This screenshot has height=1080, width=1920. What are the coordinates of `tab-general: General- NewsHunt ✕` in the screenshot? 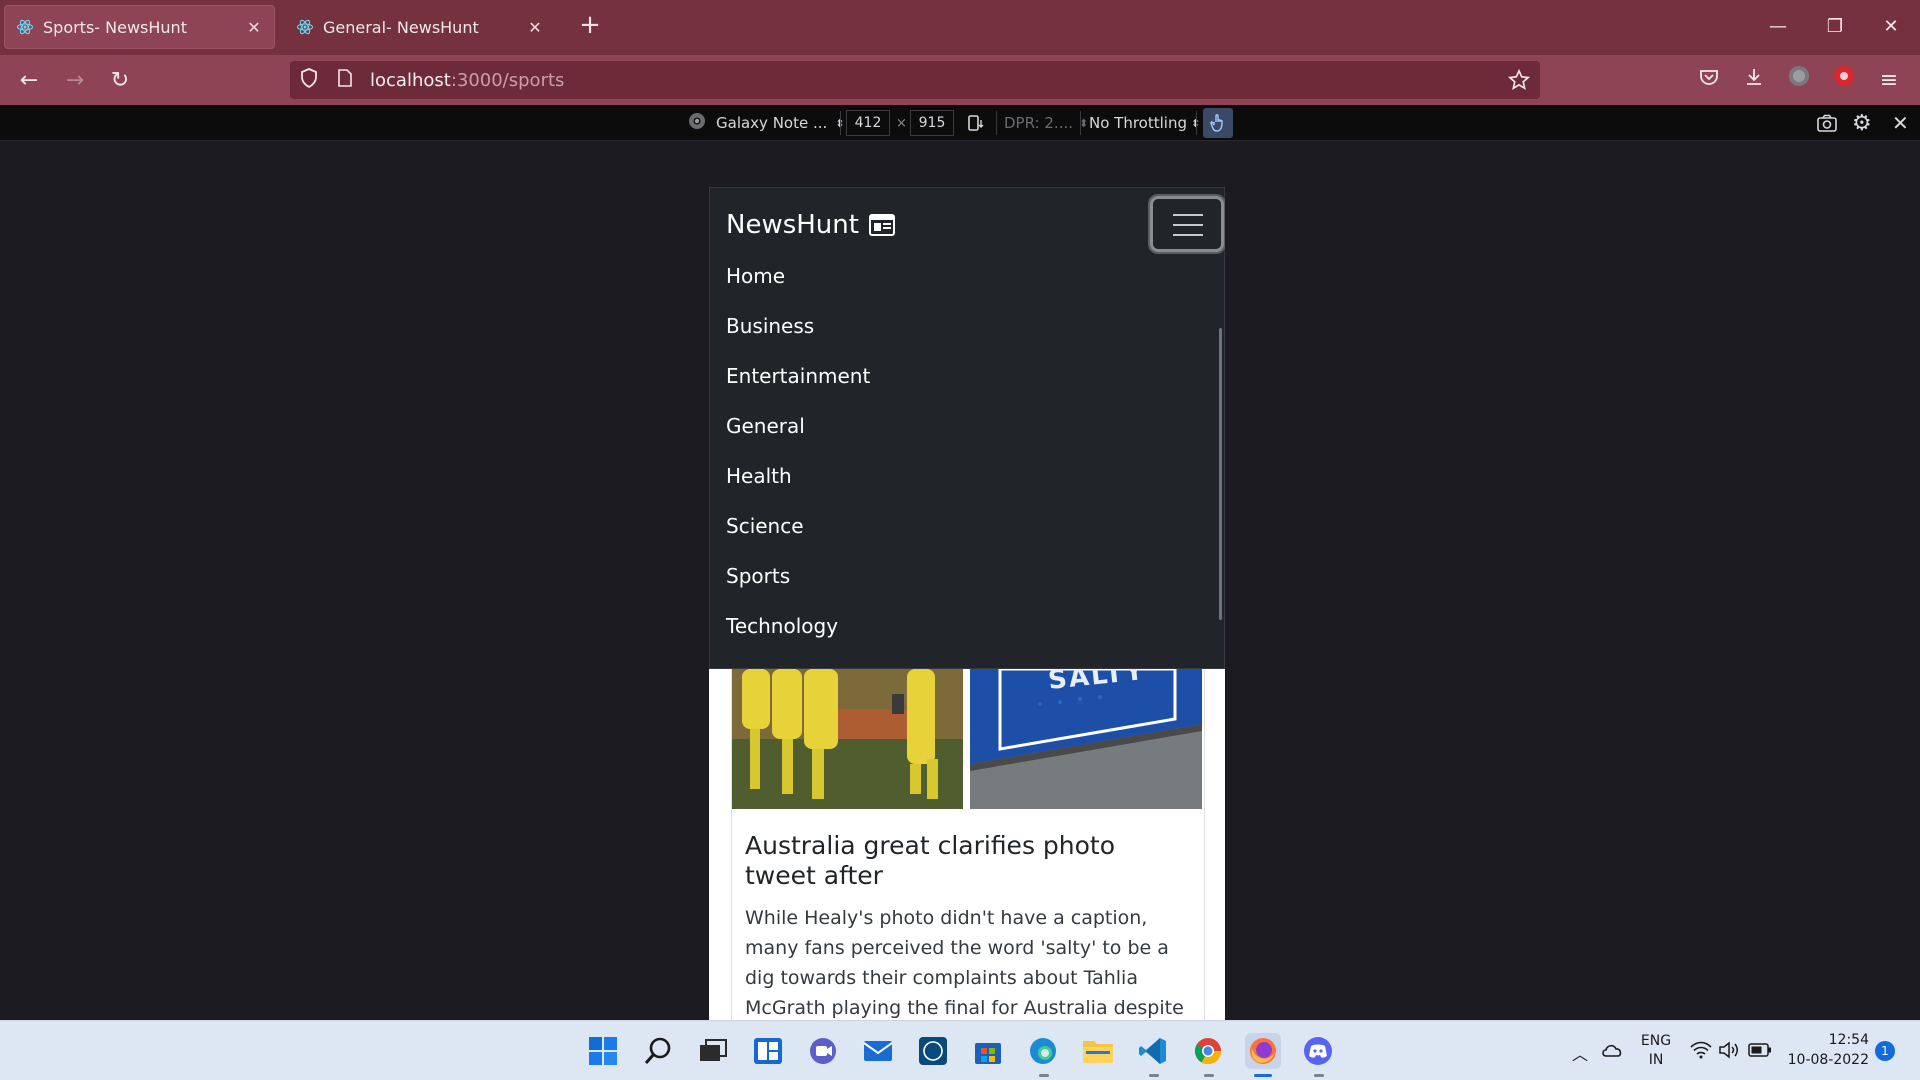 It's located at (420, 27).